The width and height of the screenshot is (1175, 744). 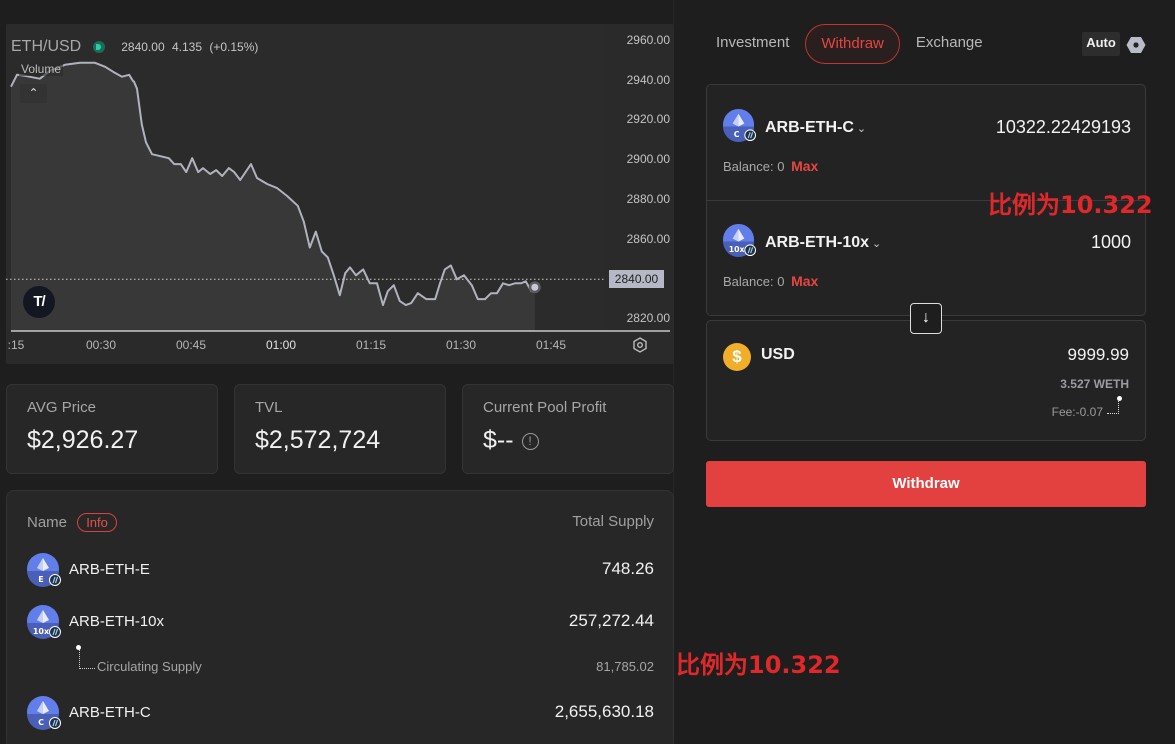 What do you see at coordinates (83, 440) in the screenshot?
I see `stat-value: $2,926.27` at bounding box center [83, 440].